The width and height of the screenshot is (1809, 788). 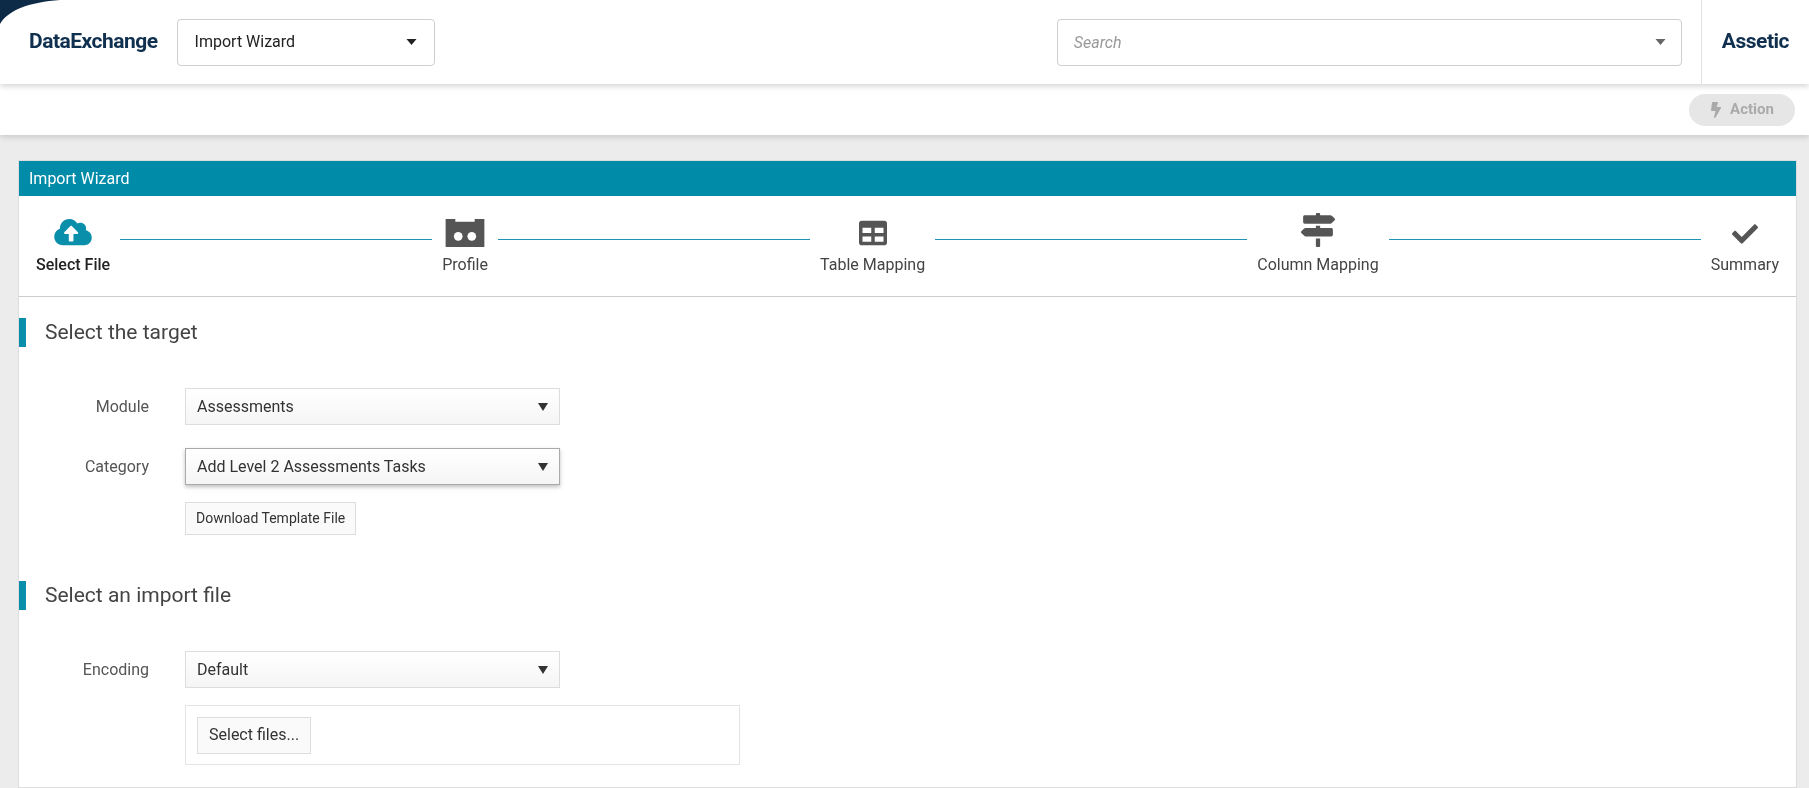 What do you see at coordinates (116, 466) in the screenshot?
I see `field-label: Category` at bounding box center [116, 466].